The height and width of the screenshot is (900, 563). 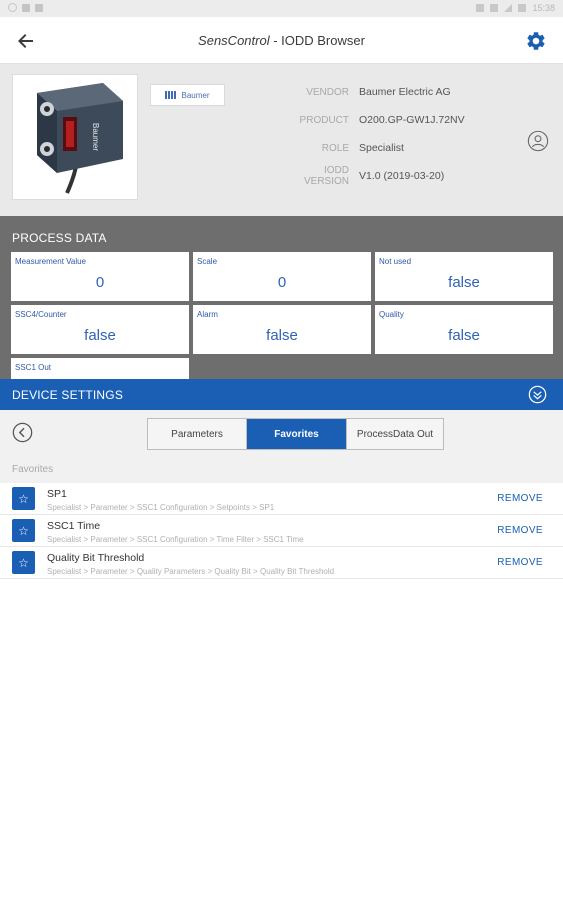 I want to click on notification-icon, so click(x=12, y=7).